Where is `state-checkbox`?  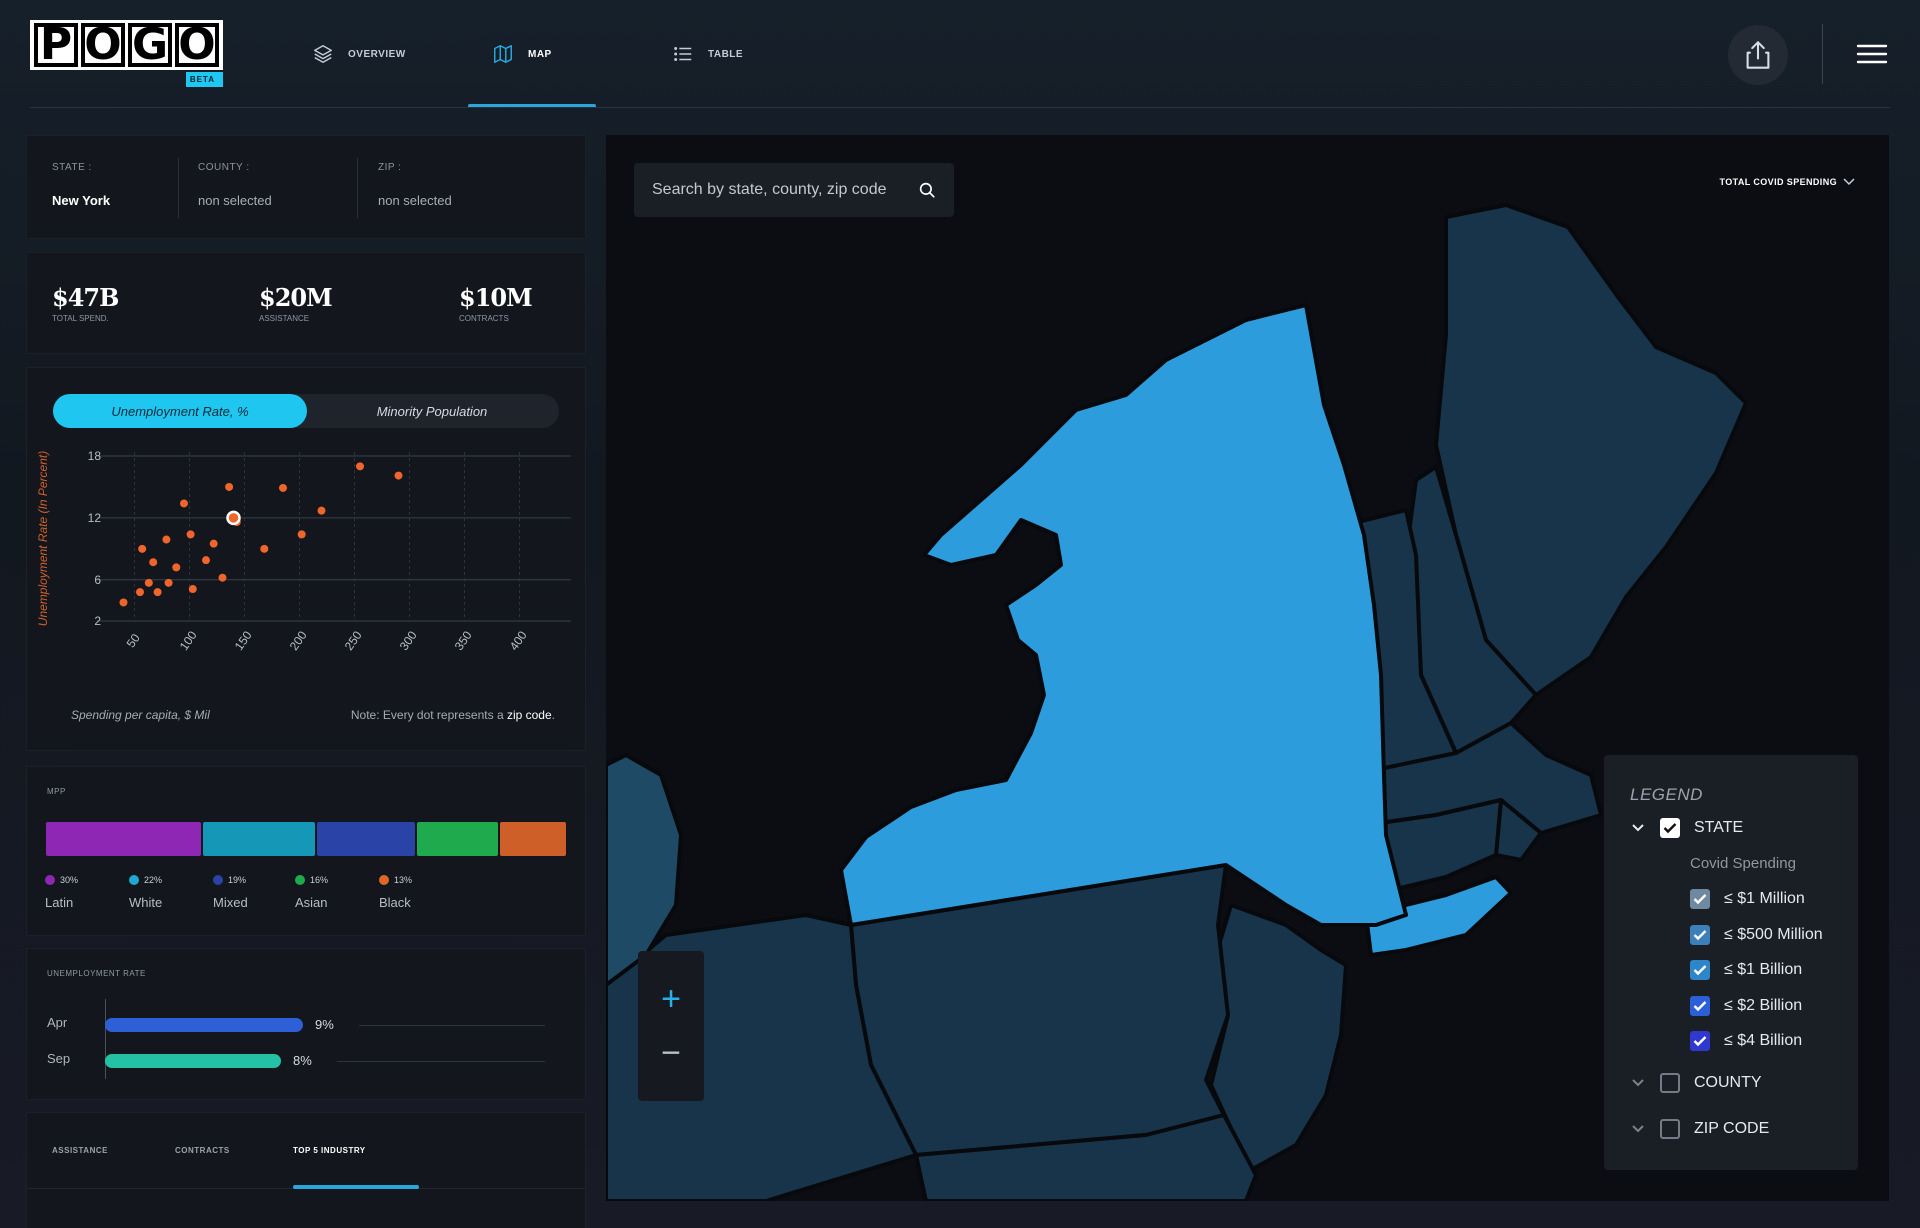 state-checkbox is located at coordinates (1670, 828).